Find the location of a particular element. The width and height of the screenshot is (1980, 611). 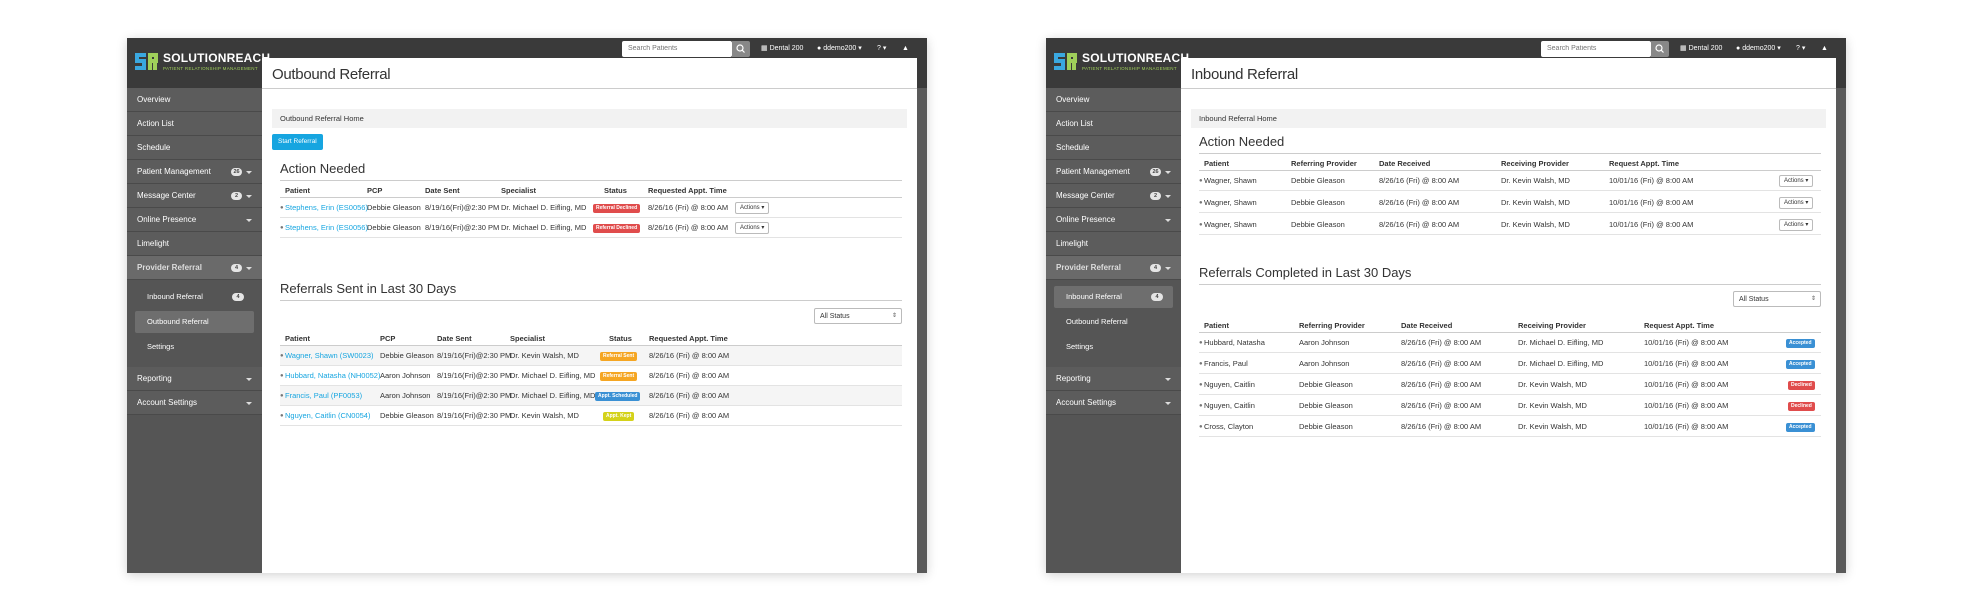

date-cell: 8/19/16(Fri)@2:30 PM is located at coordinates (462, 207).